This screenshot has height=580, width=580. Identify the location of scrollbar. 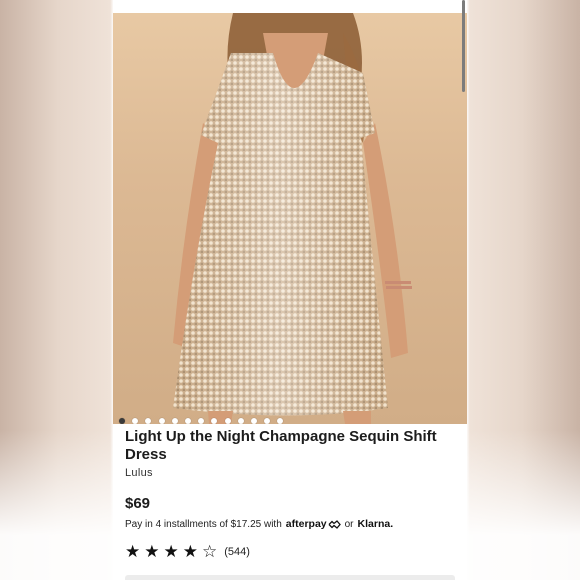
(463, 46).